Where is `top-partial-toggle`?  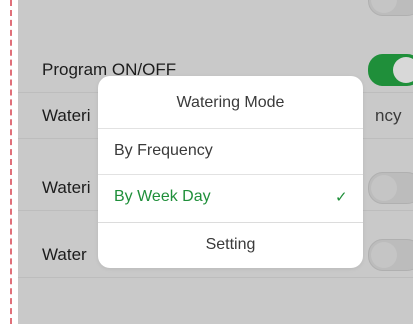 top-partial-toggle is located at coordinates (390, 8).